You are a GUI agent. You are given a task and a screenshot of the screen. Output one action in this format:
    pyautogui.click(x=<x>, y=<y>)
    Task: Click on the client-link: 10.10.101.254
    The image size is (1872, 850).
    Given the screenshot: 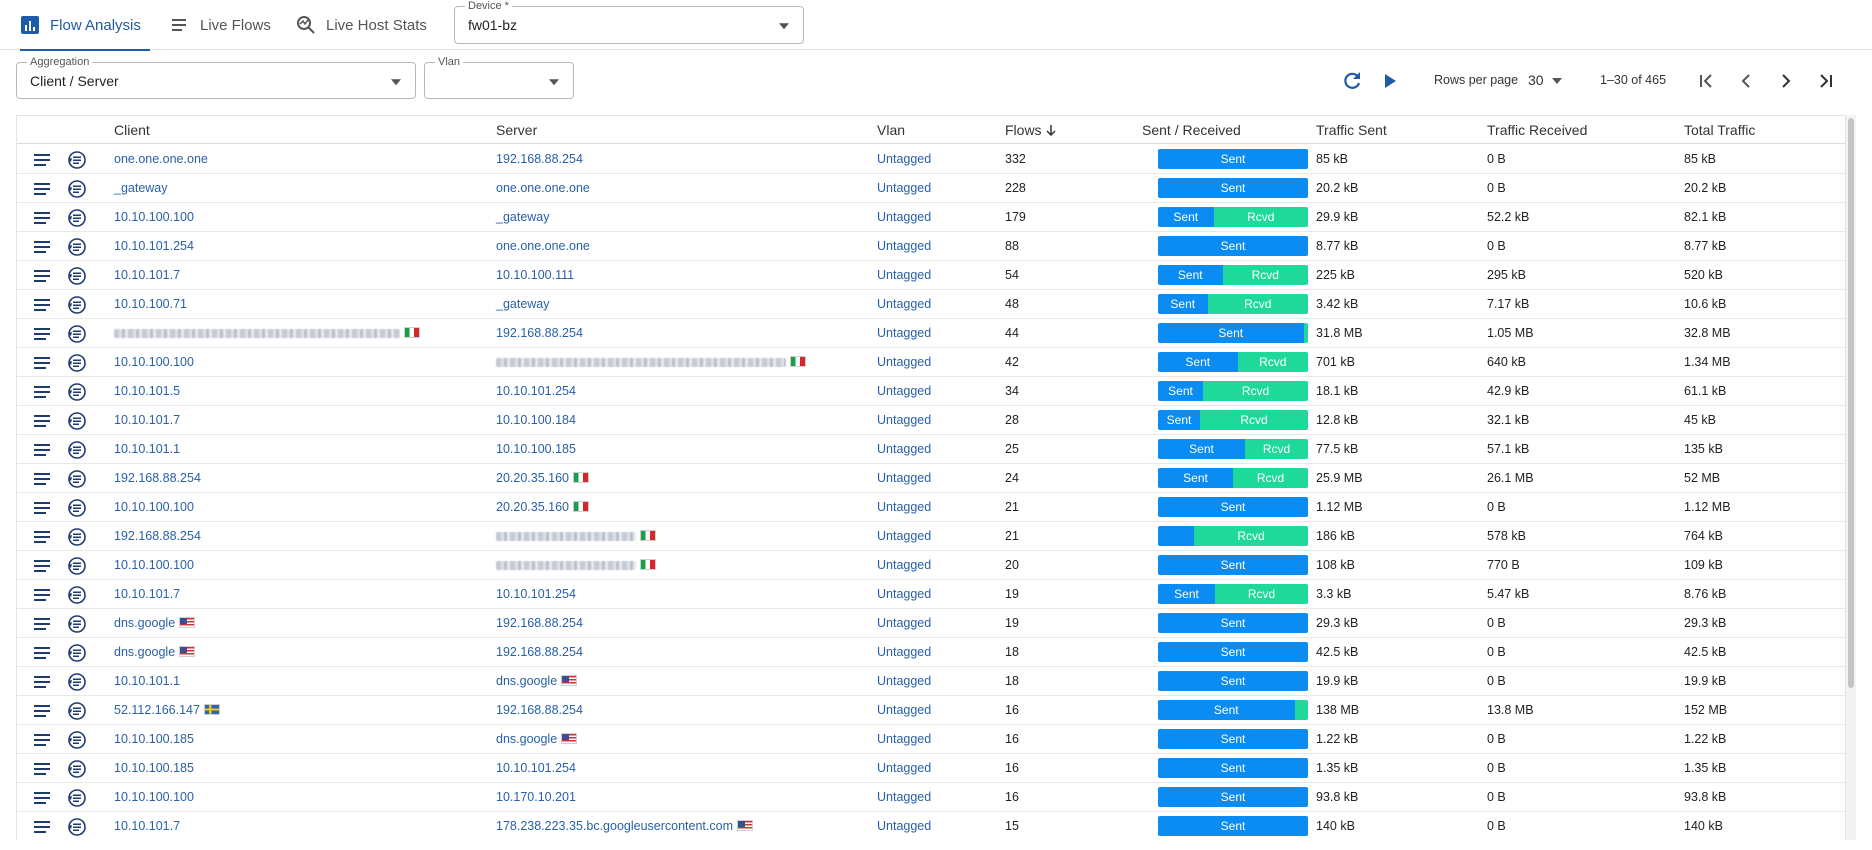 What is the action you would take?
    pyautogui.click(x=154, y=246)
    